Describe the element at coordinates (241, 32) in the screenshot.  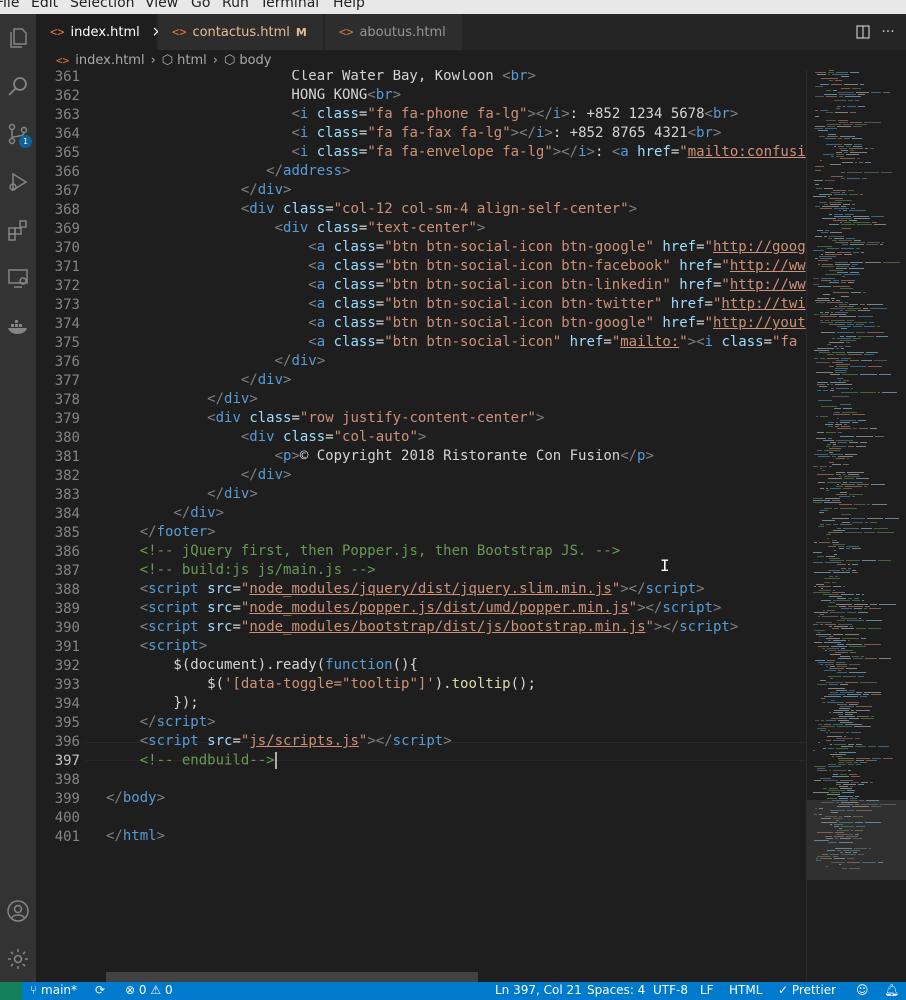
I see `tab-contactus-html: <> contactus.html M` at that location.